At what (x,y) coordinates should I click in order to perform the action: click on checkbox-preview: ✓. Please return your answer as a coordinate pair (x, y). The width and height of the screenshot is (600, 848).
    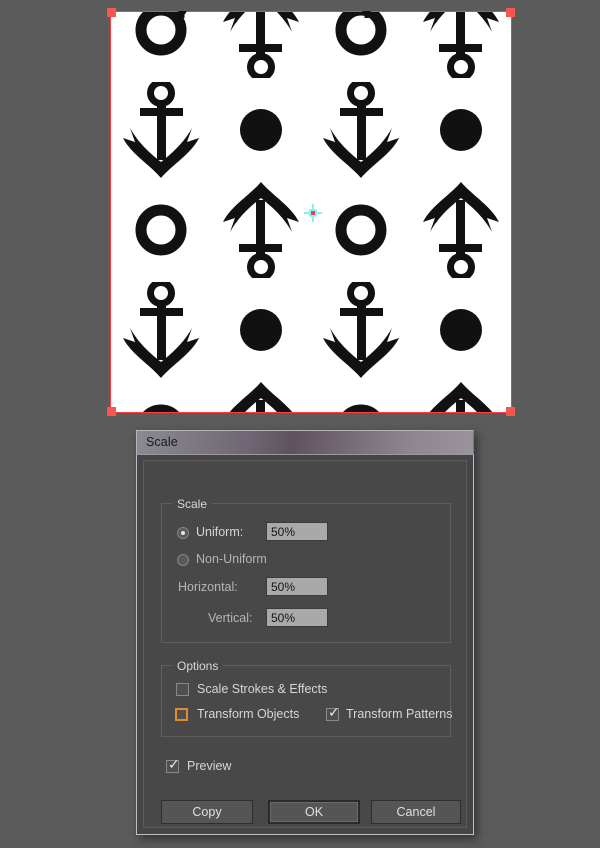
    Looking at the image, I should click on (173, 765).